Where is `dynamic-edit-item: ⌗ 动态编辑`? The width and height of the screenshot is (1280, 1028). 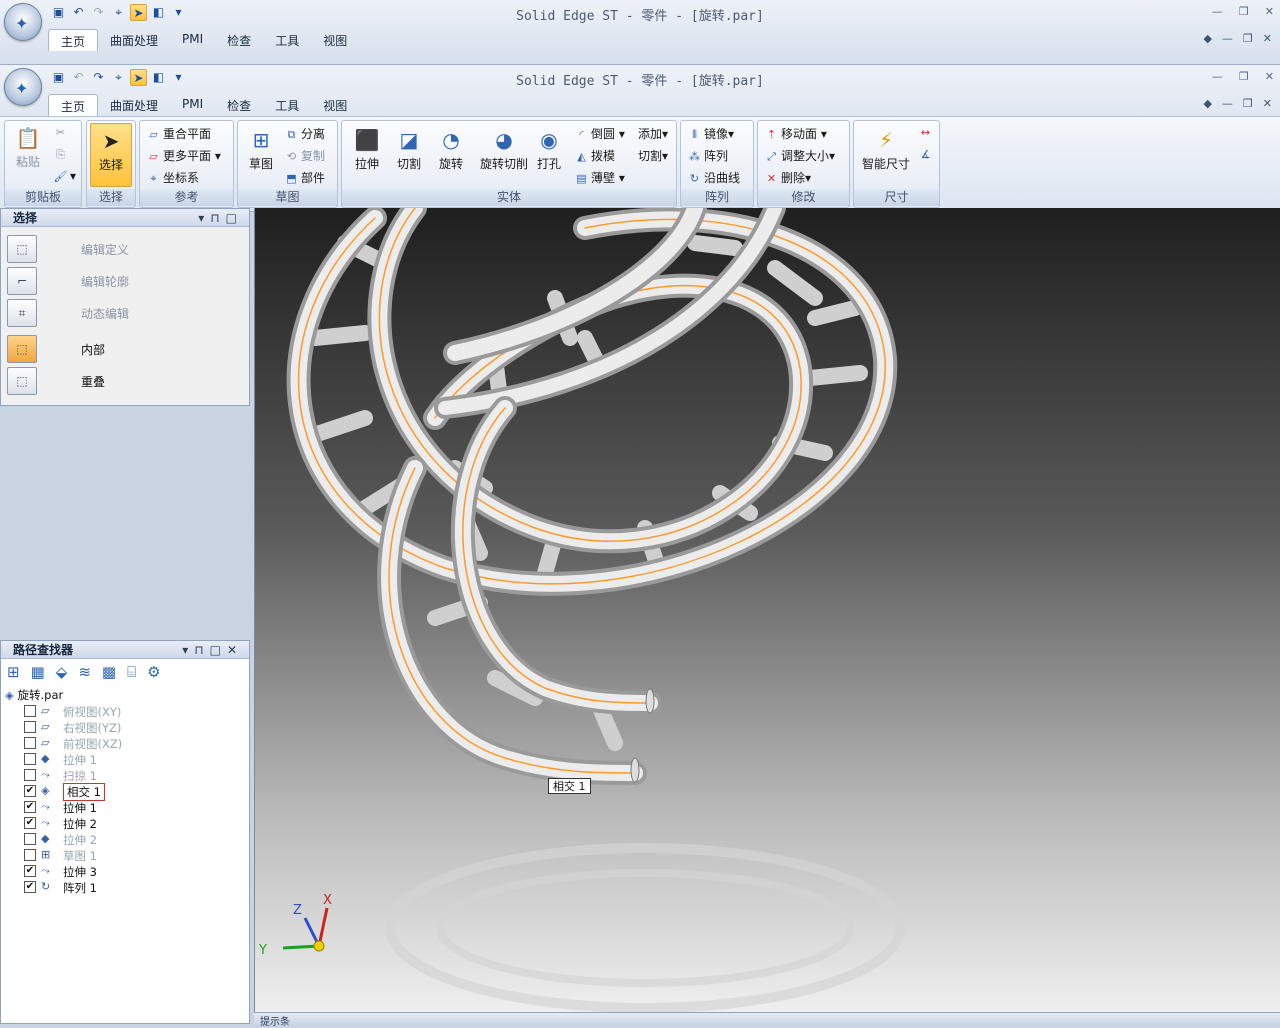
dynamic-edit-item: ⌗ 动态编辑 is located at coordinates (125, 313).